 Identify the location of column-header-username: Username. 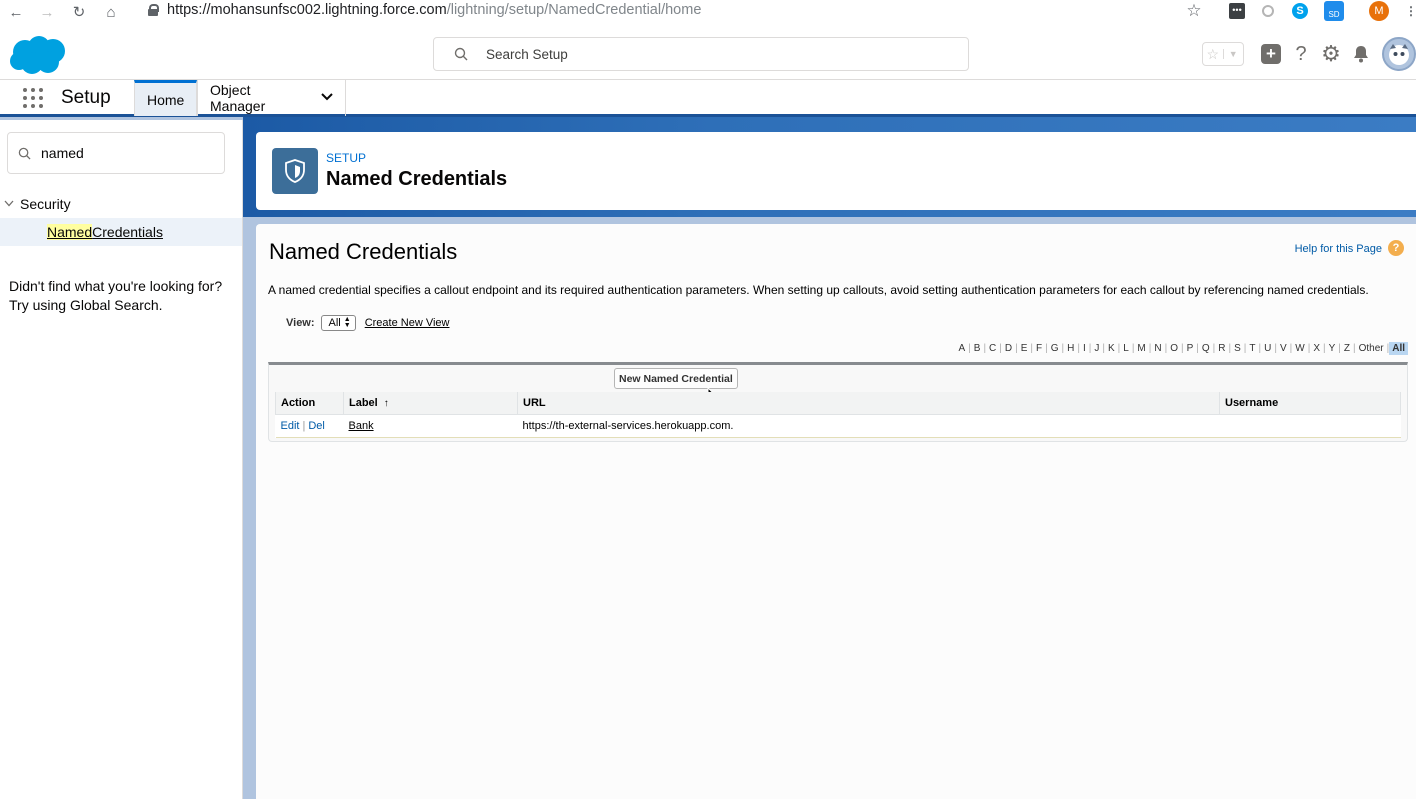
(1310, 403).